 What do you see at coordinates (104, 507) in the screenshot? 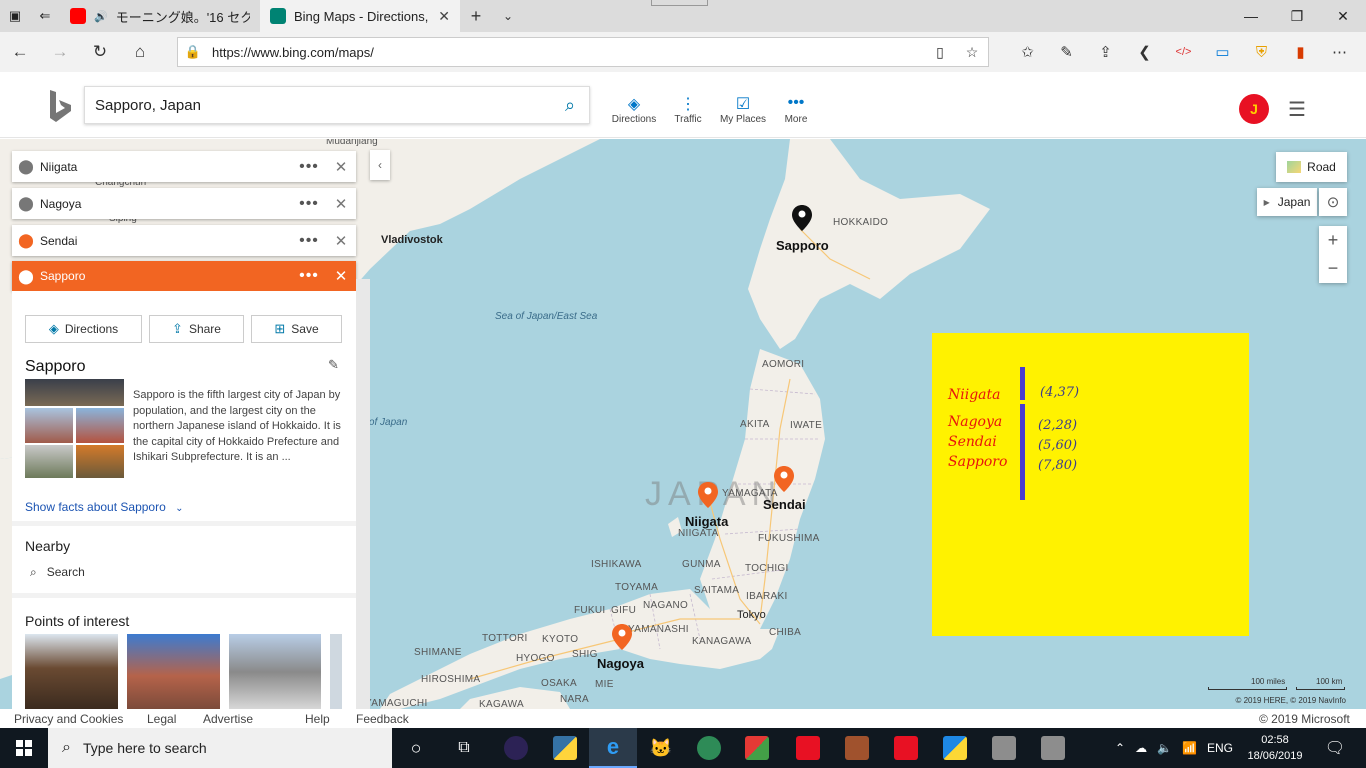
I see `show-facts-link: Show facts about Sapporo ⌄` at bounding box center [104, 507].